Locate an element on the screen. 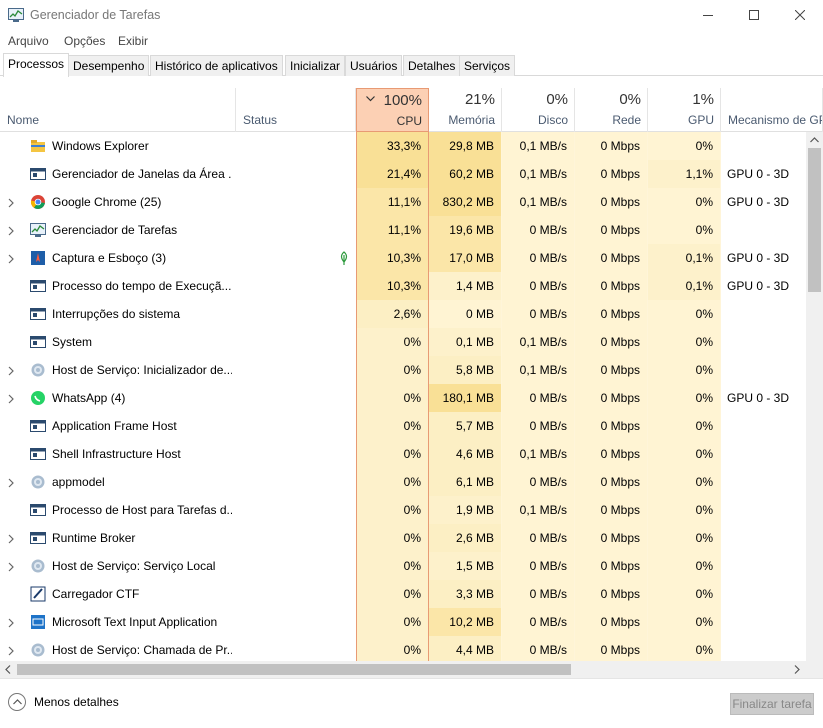 This screenshot has height=728, width=823. less-details-button: Menos detalhes is located at coordinates (63, 702).